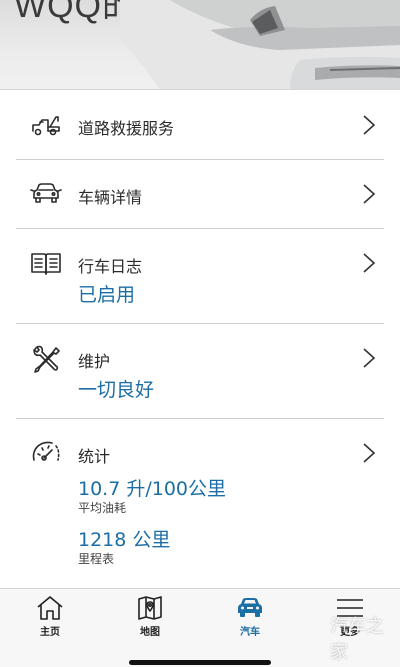  What do you see at coordinates (200, 276) in the screenshot?
I see `menu-item-logbook: 行车日志 已启用` at bounding box center [200, 276].